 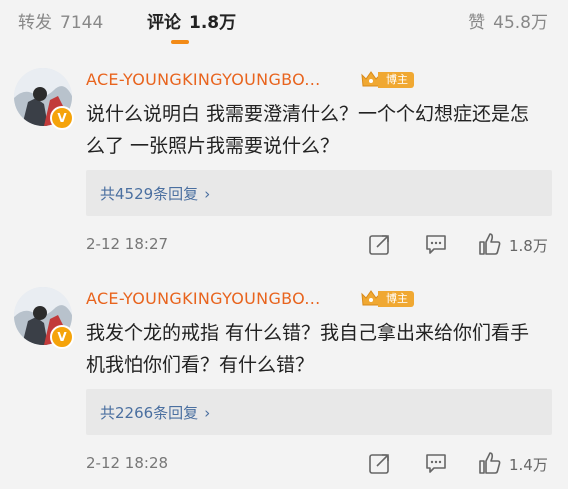 I want to click on tab-like-label: 赞, so click(x=477, y=23).